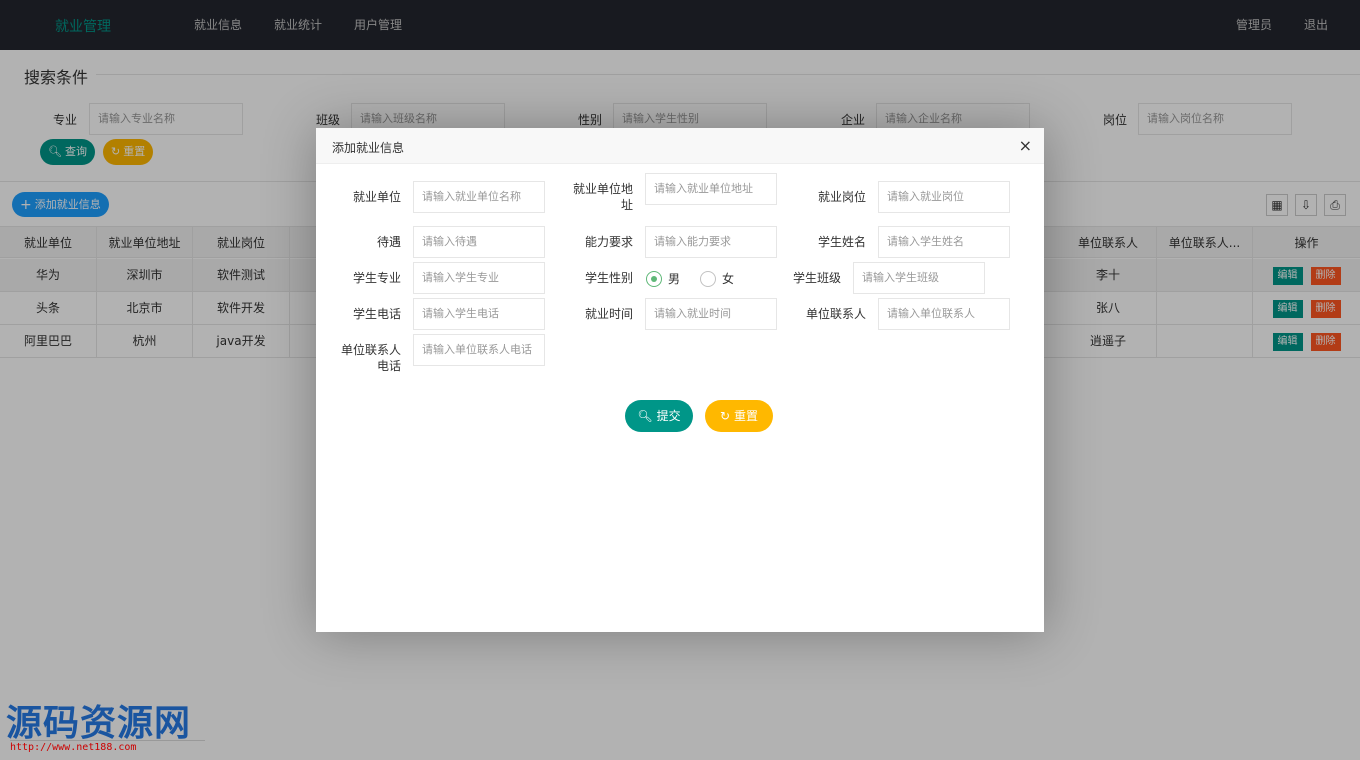 This screenshot has height=760, width=1360. Describe the element at coordinates (728, 279) in the screenshot. I see `gender-female-label: 女` at that location.